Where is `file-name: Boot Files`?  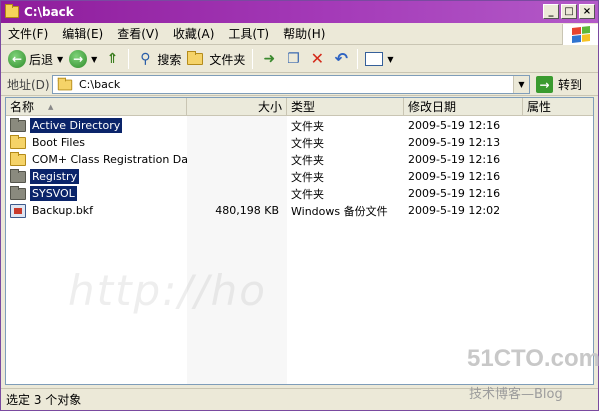
file-name: Boot Files is located at coordinates (58, 142).